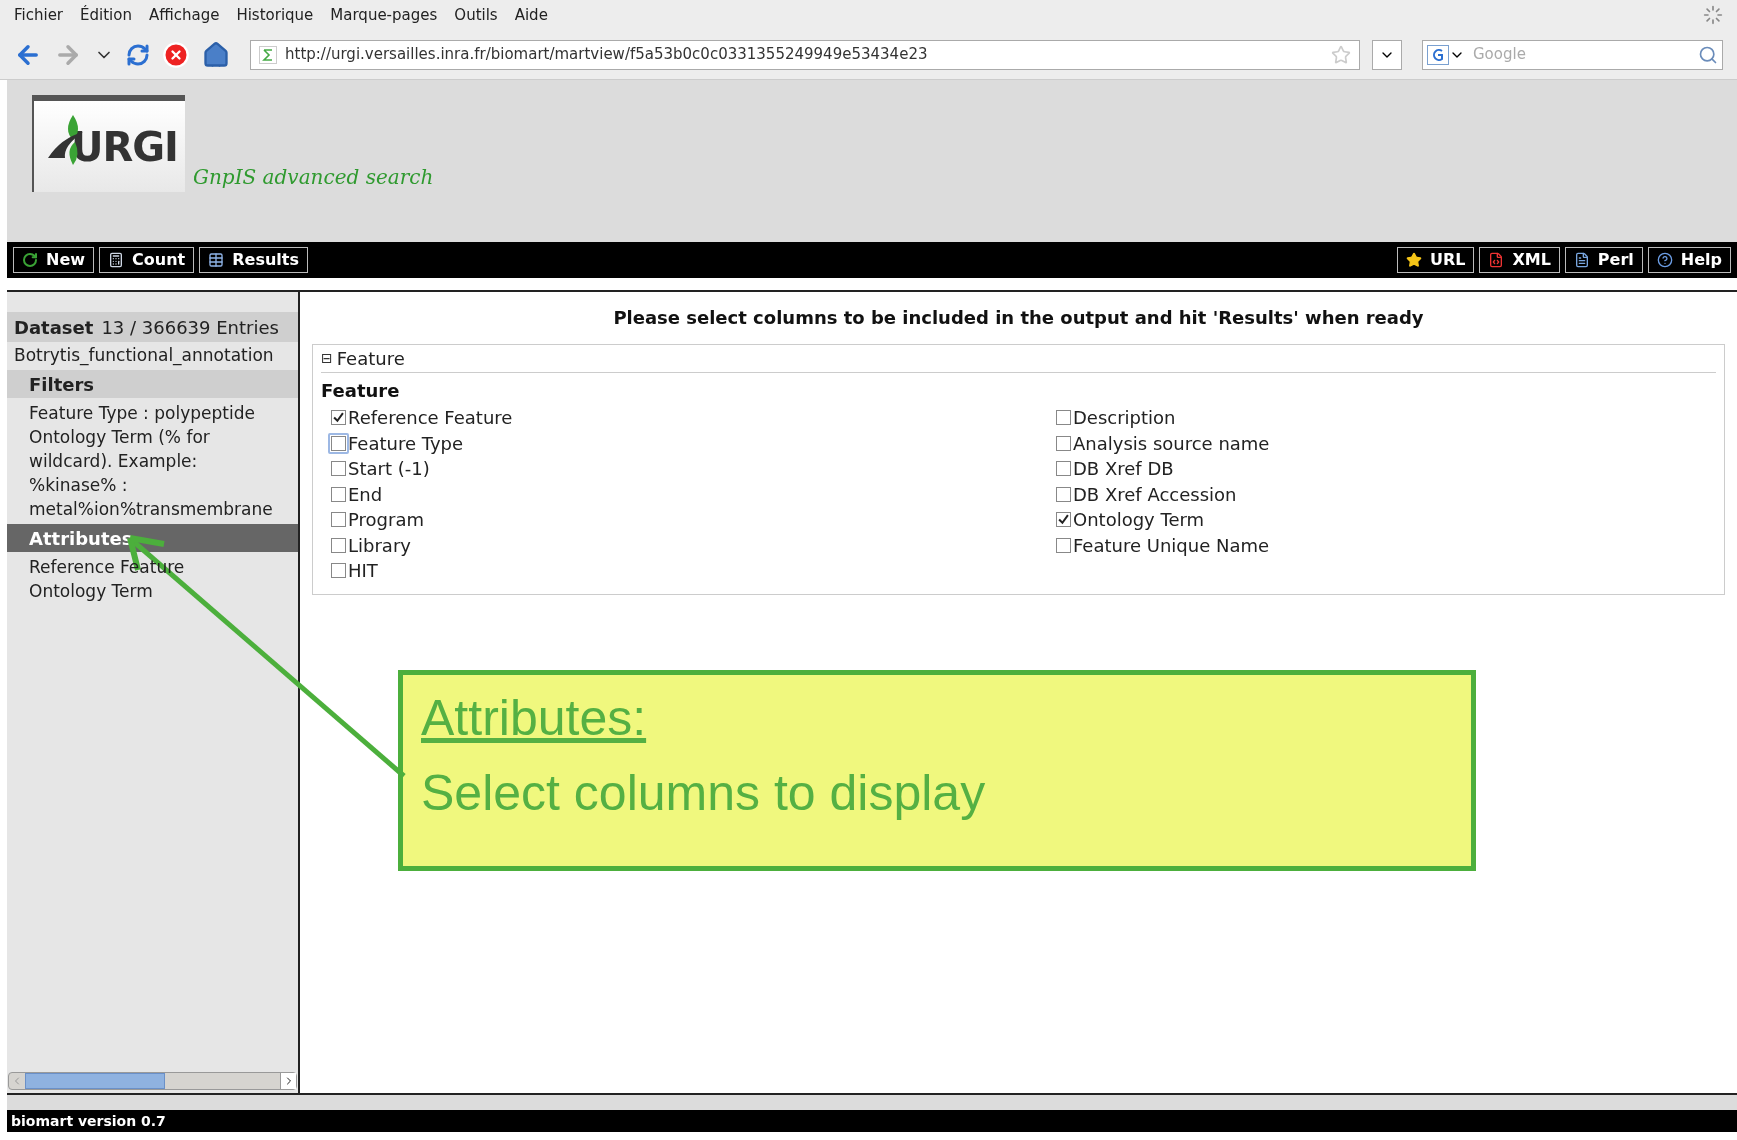  I want to click on calculator-icon, so click(116, 260).